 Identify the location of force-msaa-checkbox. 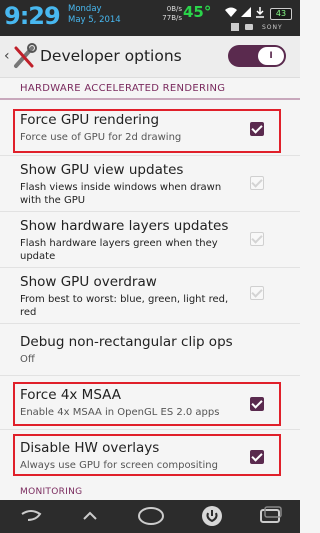
(257, 404).